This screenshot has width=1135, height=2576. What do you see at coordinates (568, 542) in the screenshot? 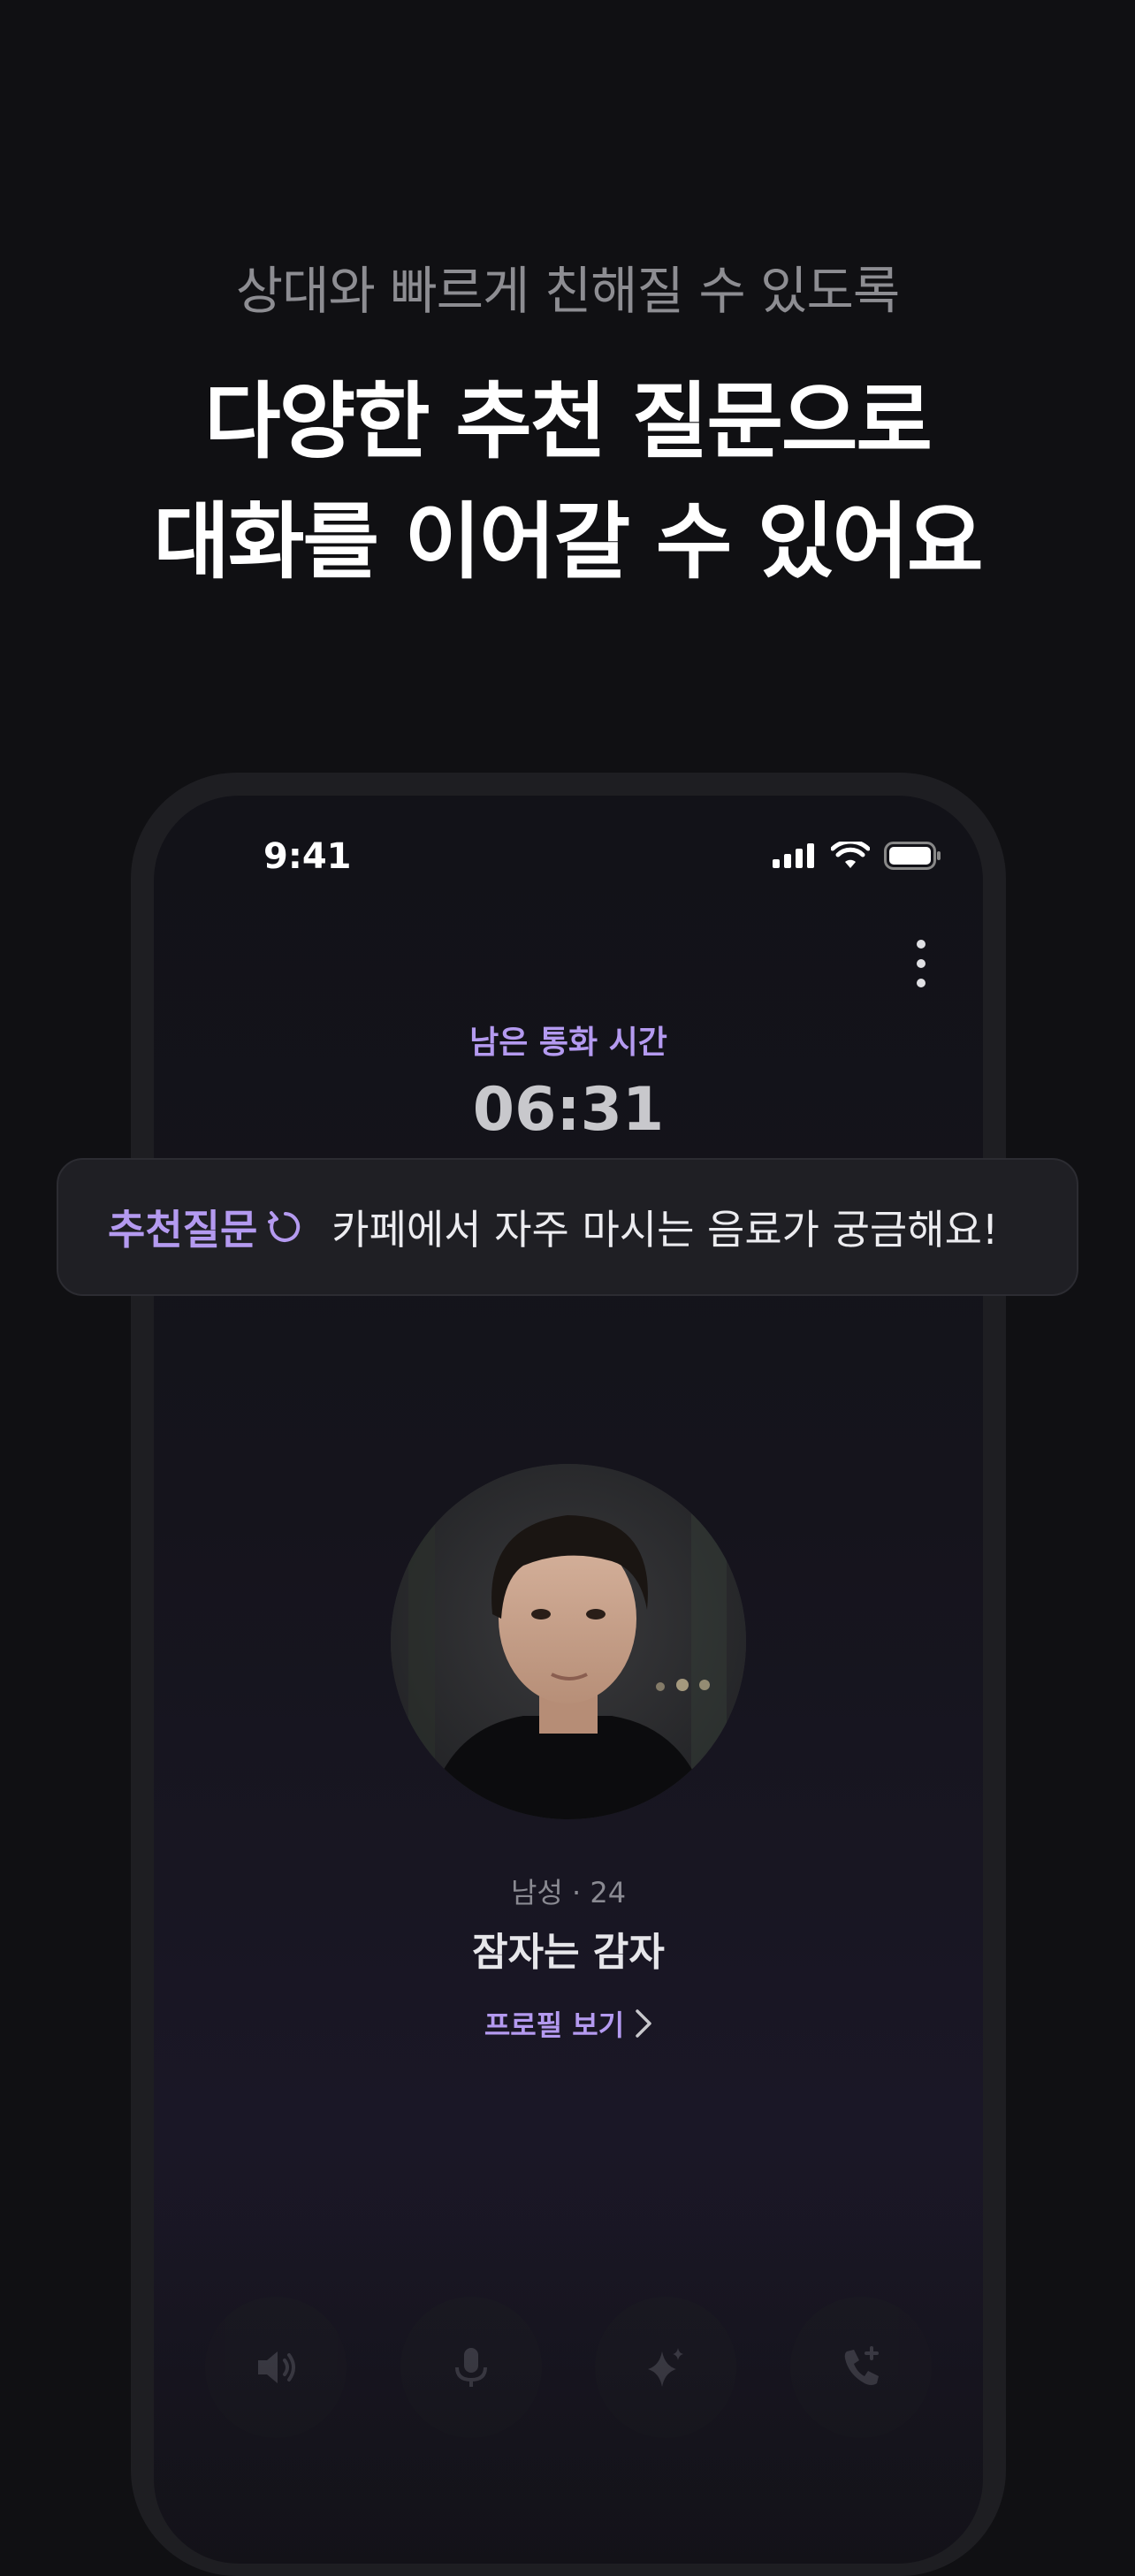
I see `promo-title-line-2: 대화를 이어갈 수 있어요` at bounding box center [568, 542].